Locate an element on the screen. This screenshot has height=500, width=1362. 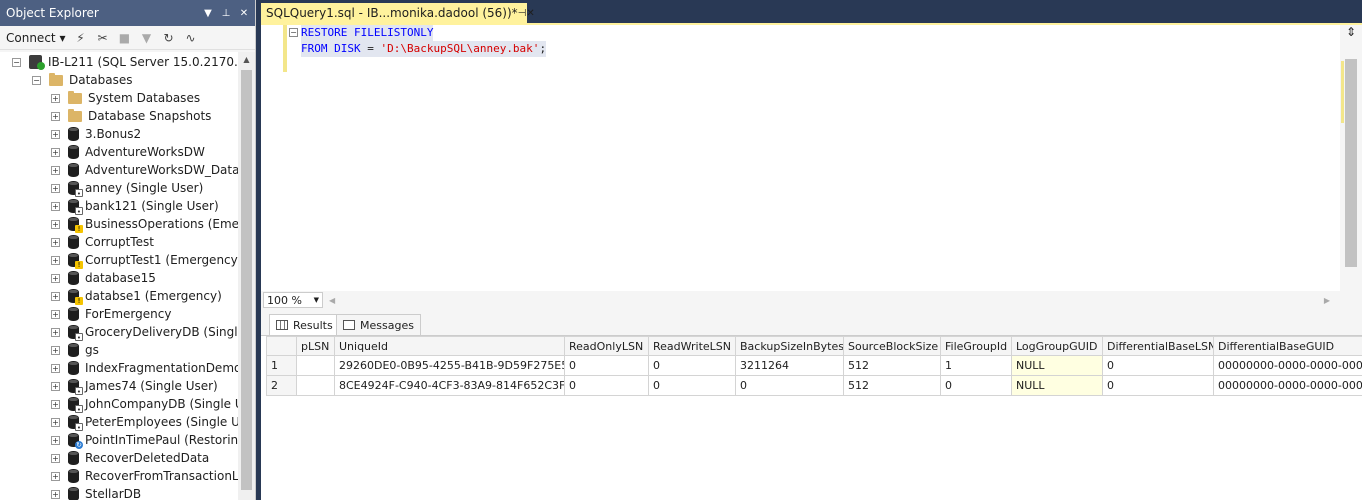
editor-vertical-scrollbar: ⇕ is located at coordinates (1351, 158).